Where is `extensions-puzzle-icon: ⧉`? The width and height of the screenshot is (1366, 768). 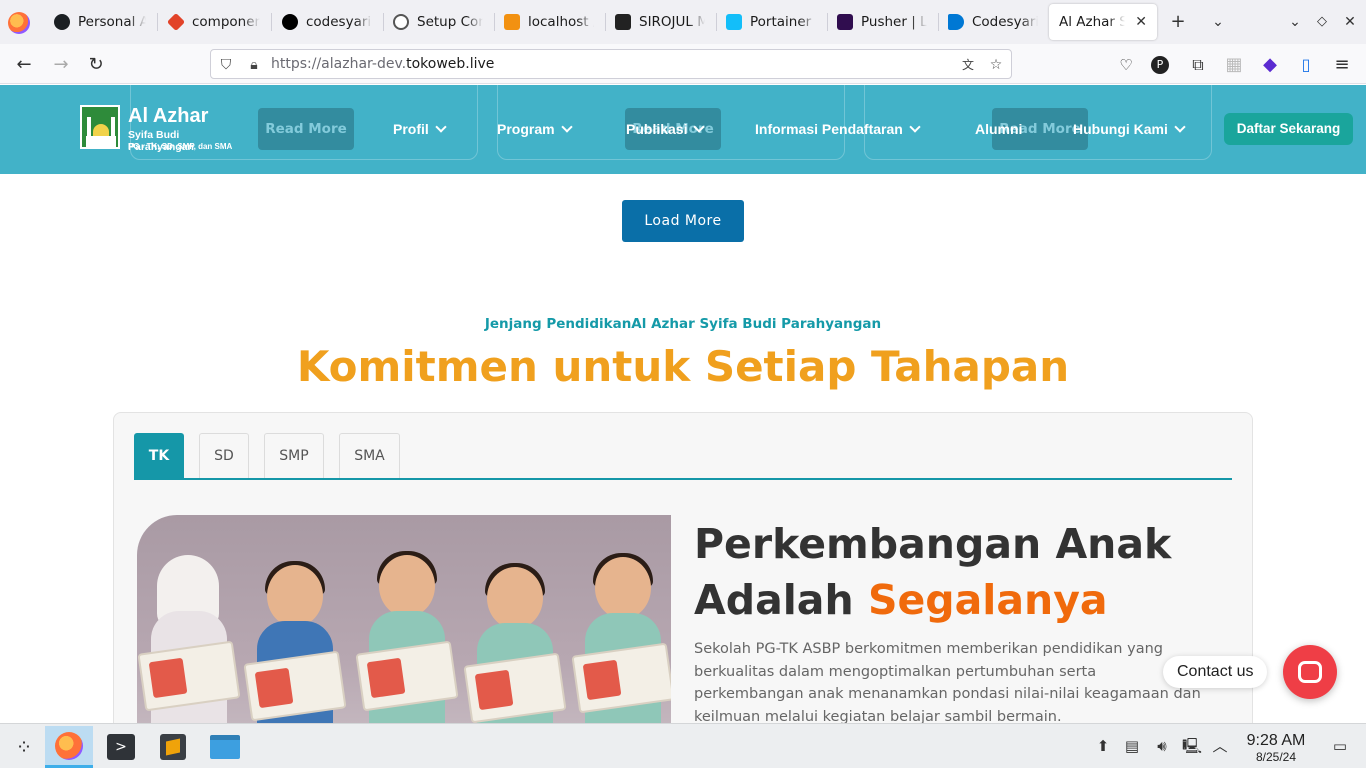 extensions-puzzle-icon: ⧉ is located at coordinates (1198, 65).